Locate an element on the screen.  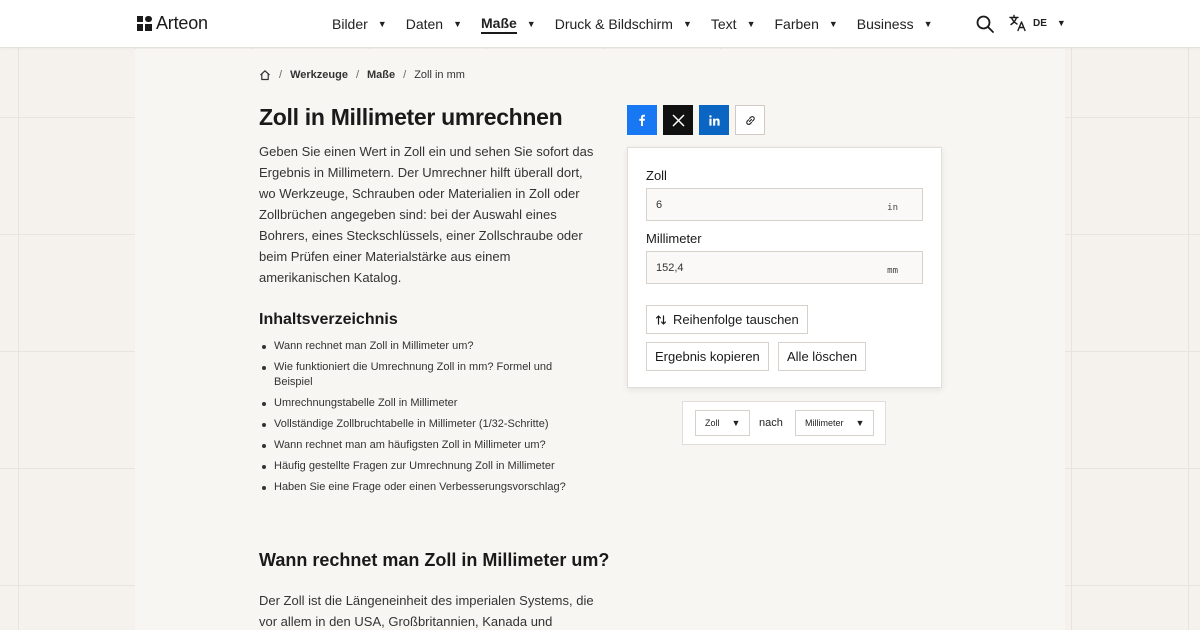
from-unit-select: Zoll ▼ is located at coordinates (723, 423).